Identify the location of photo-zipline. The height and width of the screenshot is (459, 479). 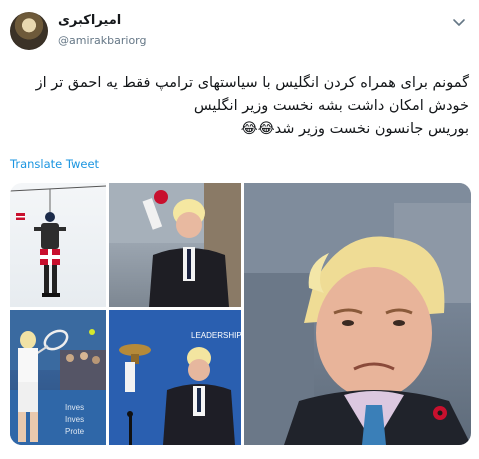
(58, 245).